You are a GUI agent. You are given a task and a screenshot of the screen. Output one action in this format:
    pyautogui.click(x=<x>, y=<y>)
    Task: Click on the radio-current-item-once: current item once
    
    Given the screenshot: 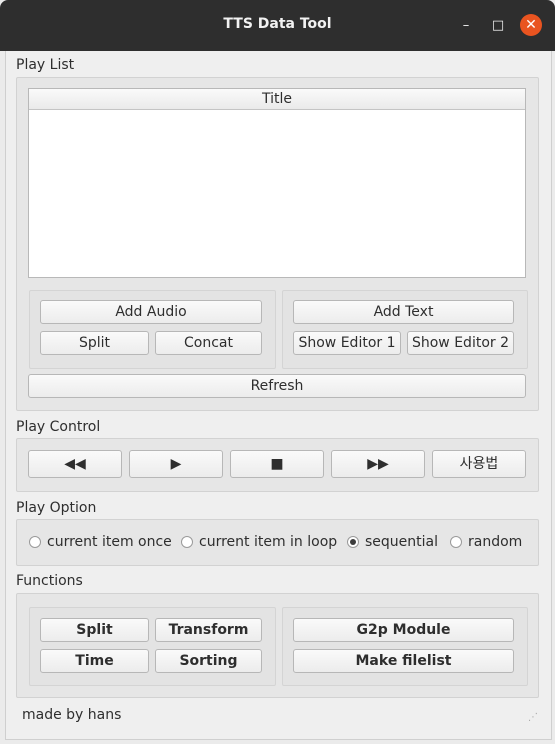 What is the action you would take?
    pyautogui.click(x=100, y=542)
    